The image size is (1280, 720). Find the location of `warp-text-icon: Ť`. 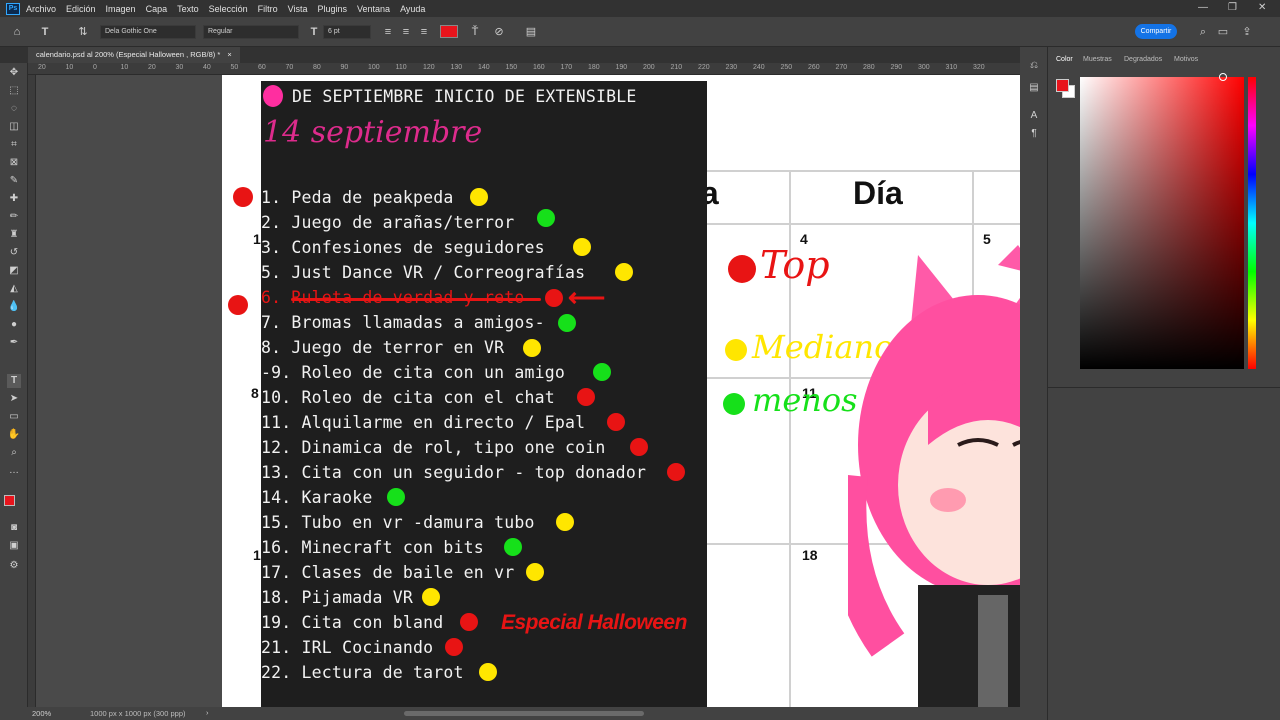

warp-text-icon: Ť is located at coordinates (475, 32).